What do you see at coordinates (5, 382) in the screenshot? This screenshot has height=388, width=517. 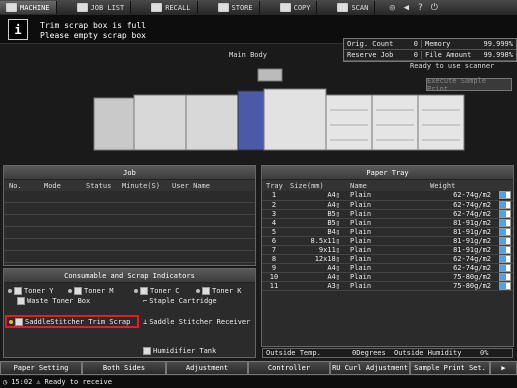 I see `clock-icon: ◷` at bounding box center [5, 382].